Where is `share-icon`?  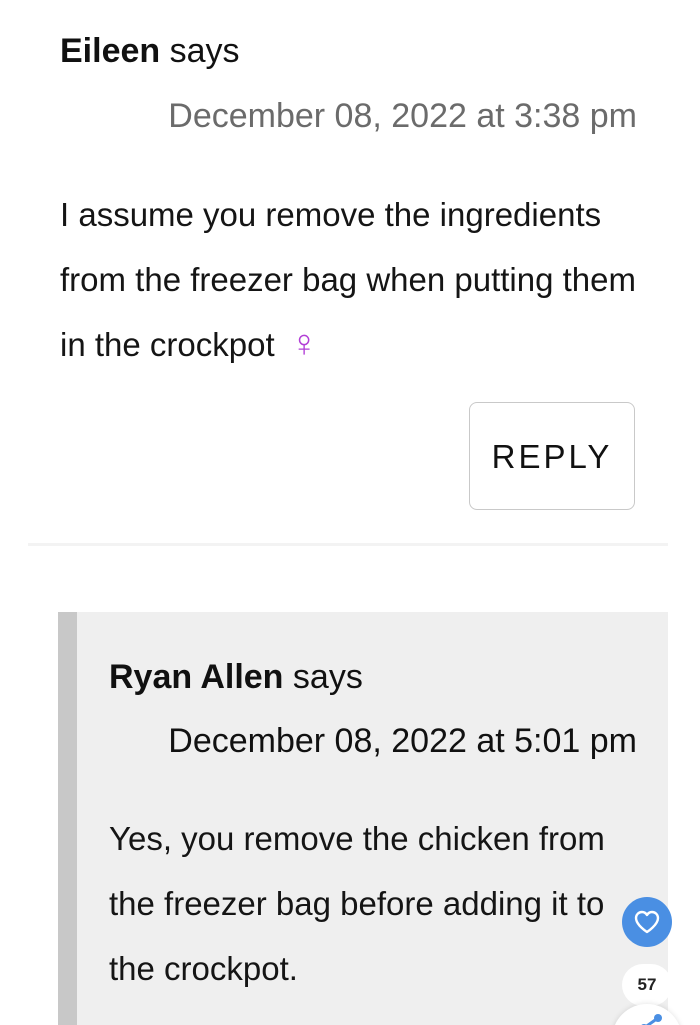
share-icon is located at coordinates (651, 1019).